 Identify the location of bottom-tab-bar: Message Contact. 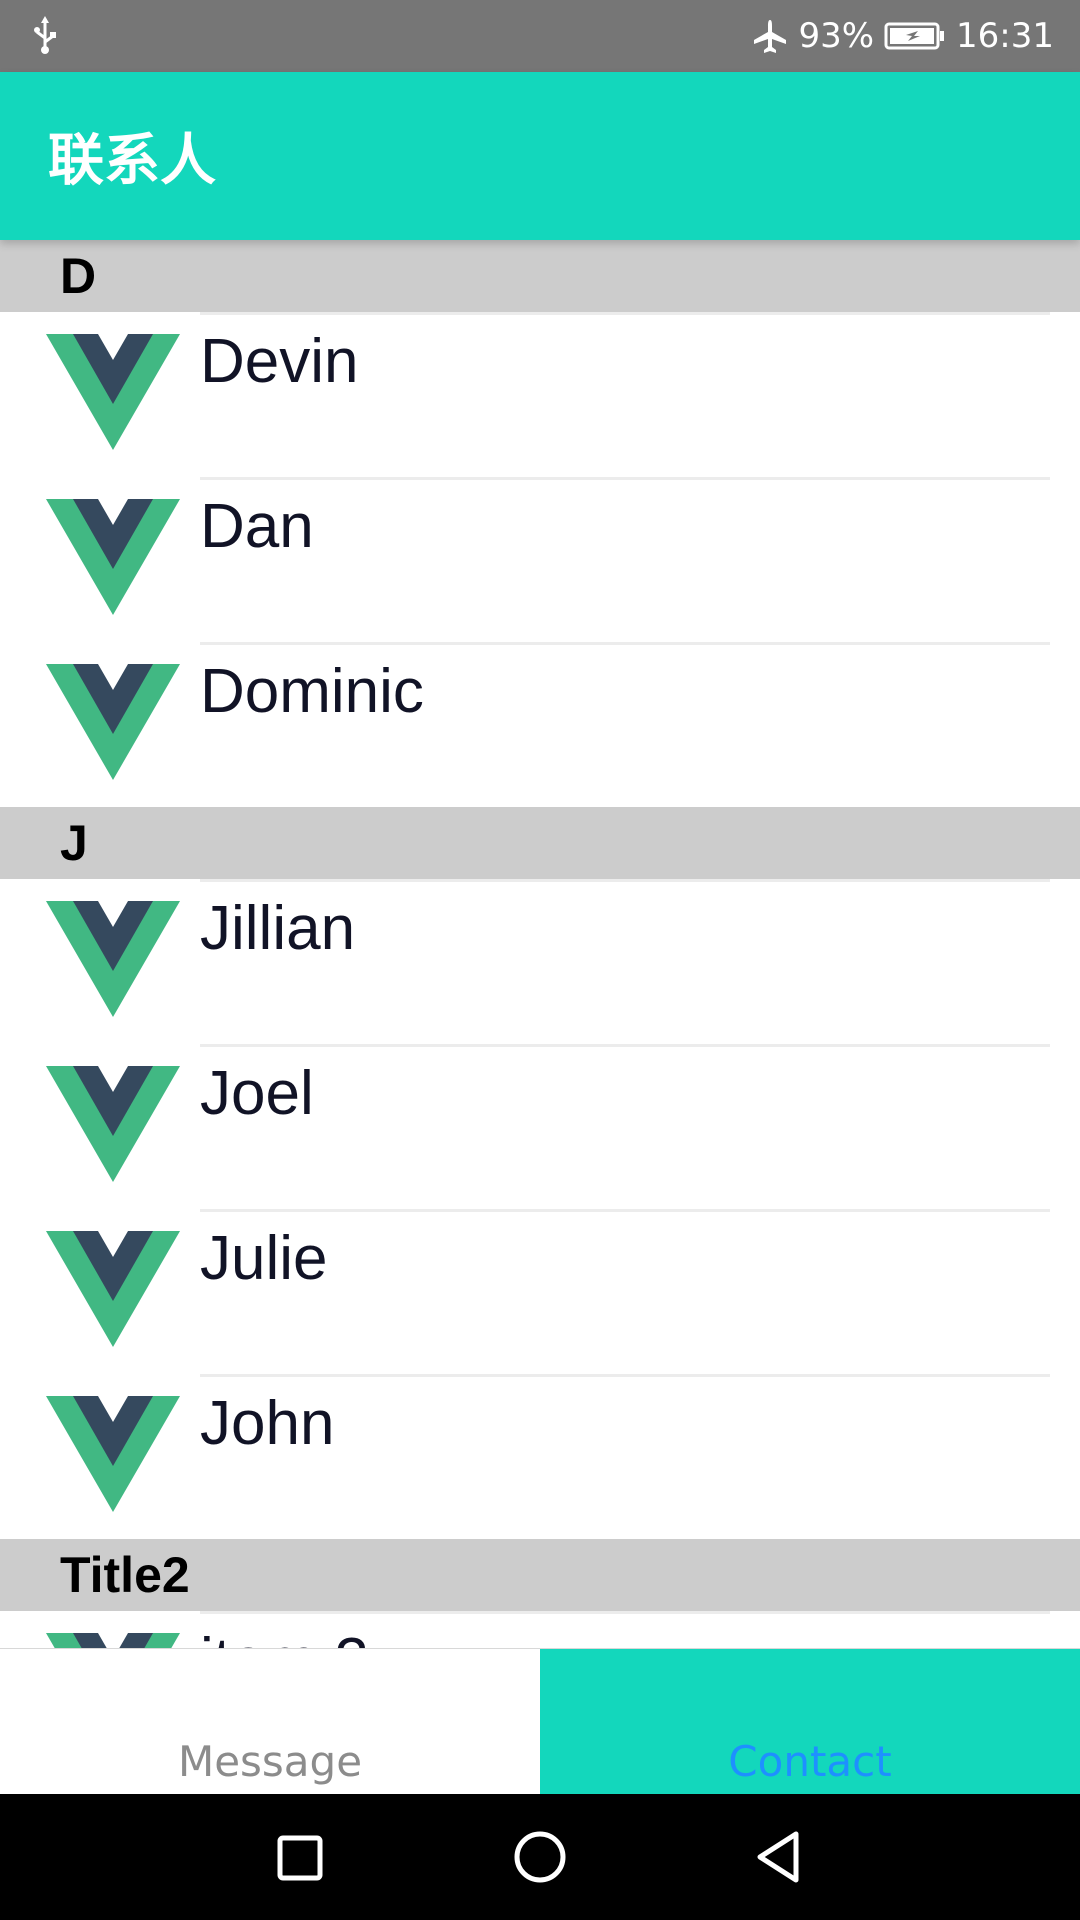
(540, 1721).